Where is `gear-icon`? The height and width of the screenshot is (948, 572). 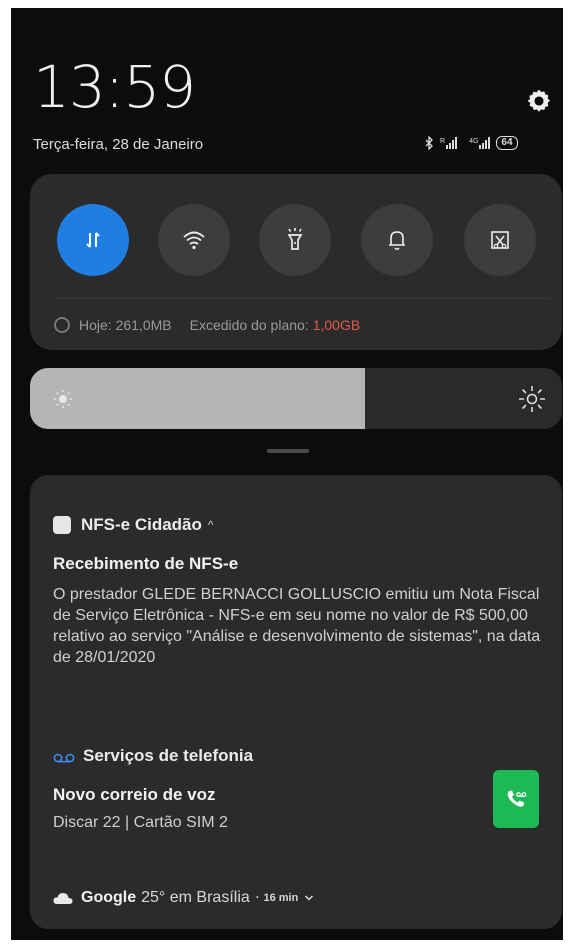
gear-icon is located at coordinates (539, 101).